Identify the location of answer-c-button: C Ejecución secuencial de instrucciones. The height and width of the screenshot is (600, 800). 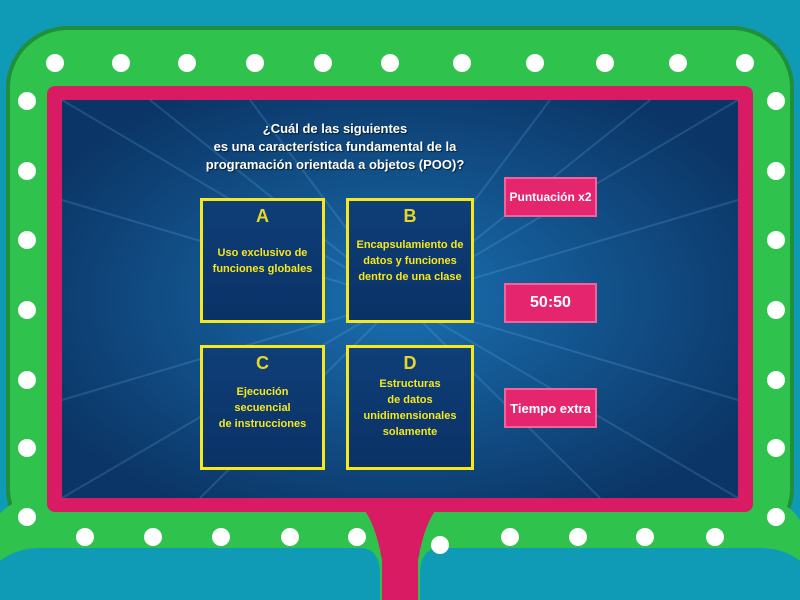
(262, 407).